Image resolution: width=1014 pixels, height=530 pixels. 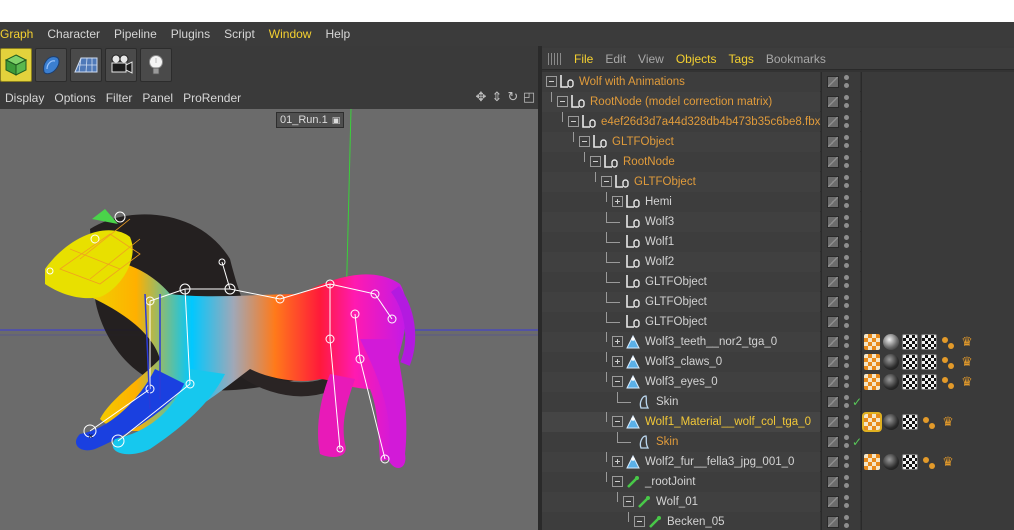 What do you see at coordinates (73, 34) in the screenshot?
I see `menu-character: Character` at bounding box center [73, 34].